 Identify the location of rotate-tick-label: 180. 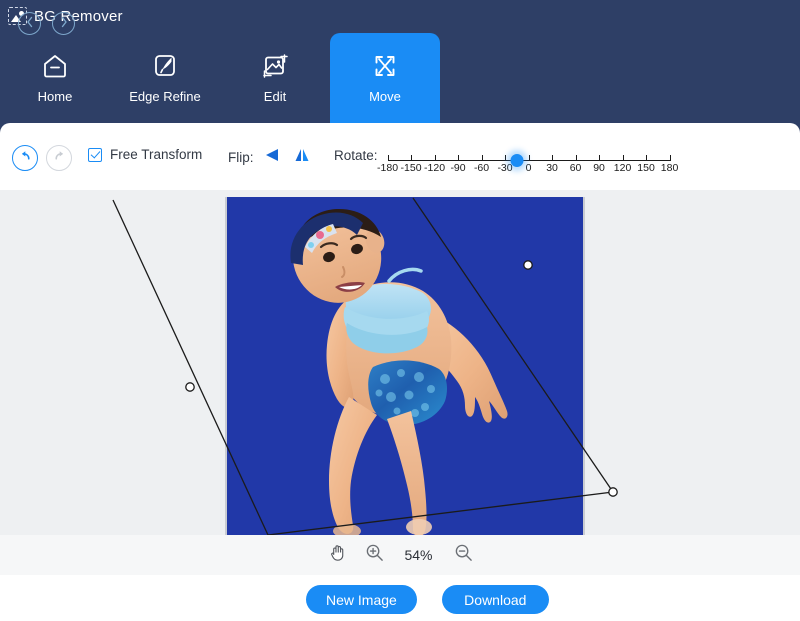
(669, 168).